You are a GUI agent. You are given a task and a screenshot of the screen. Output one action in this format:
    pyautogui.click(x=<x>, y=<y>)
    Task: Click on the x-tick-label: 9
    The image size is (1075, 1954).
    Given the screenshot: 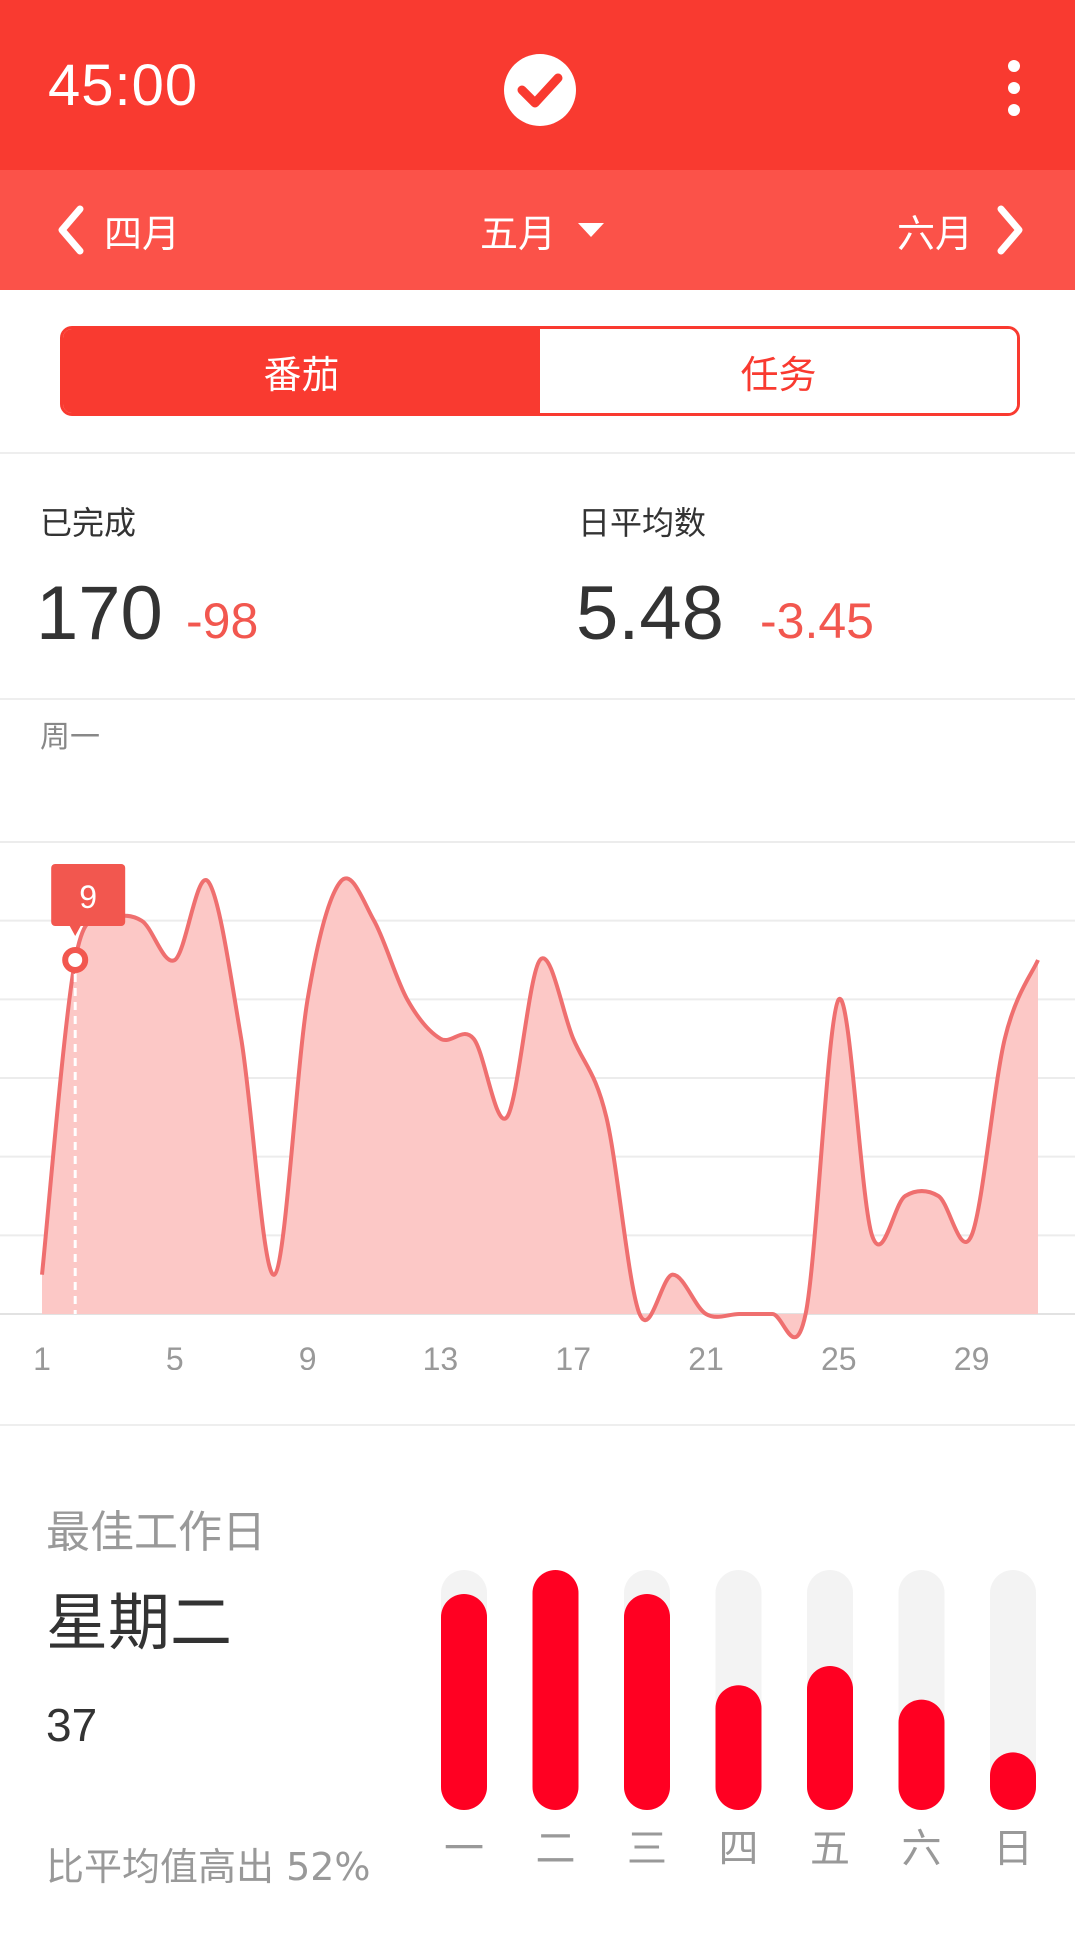 What is the action you would take?
    pyautogui.click(x=308, y=1355)
    